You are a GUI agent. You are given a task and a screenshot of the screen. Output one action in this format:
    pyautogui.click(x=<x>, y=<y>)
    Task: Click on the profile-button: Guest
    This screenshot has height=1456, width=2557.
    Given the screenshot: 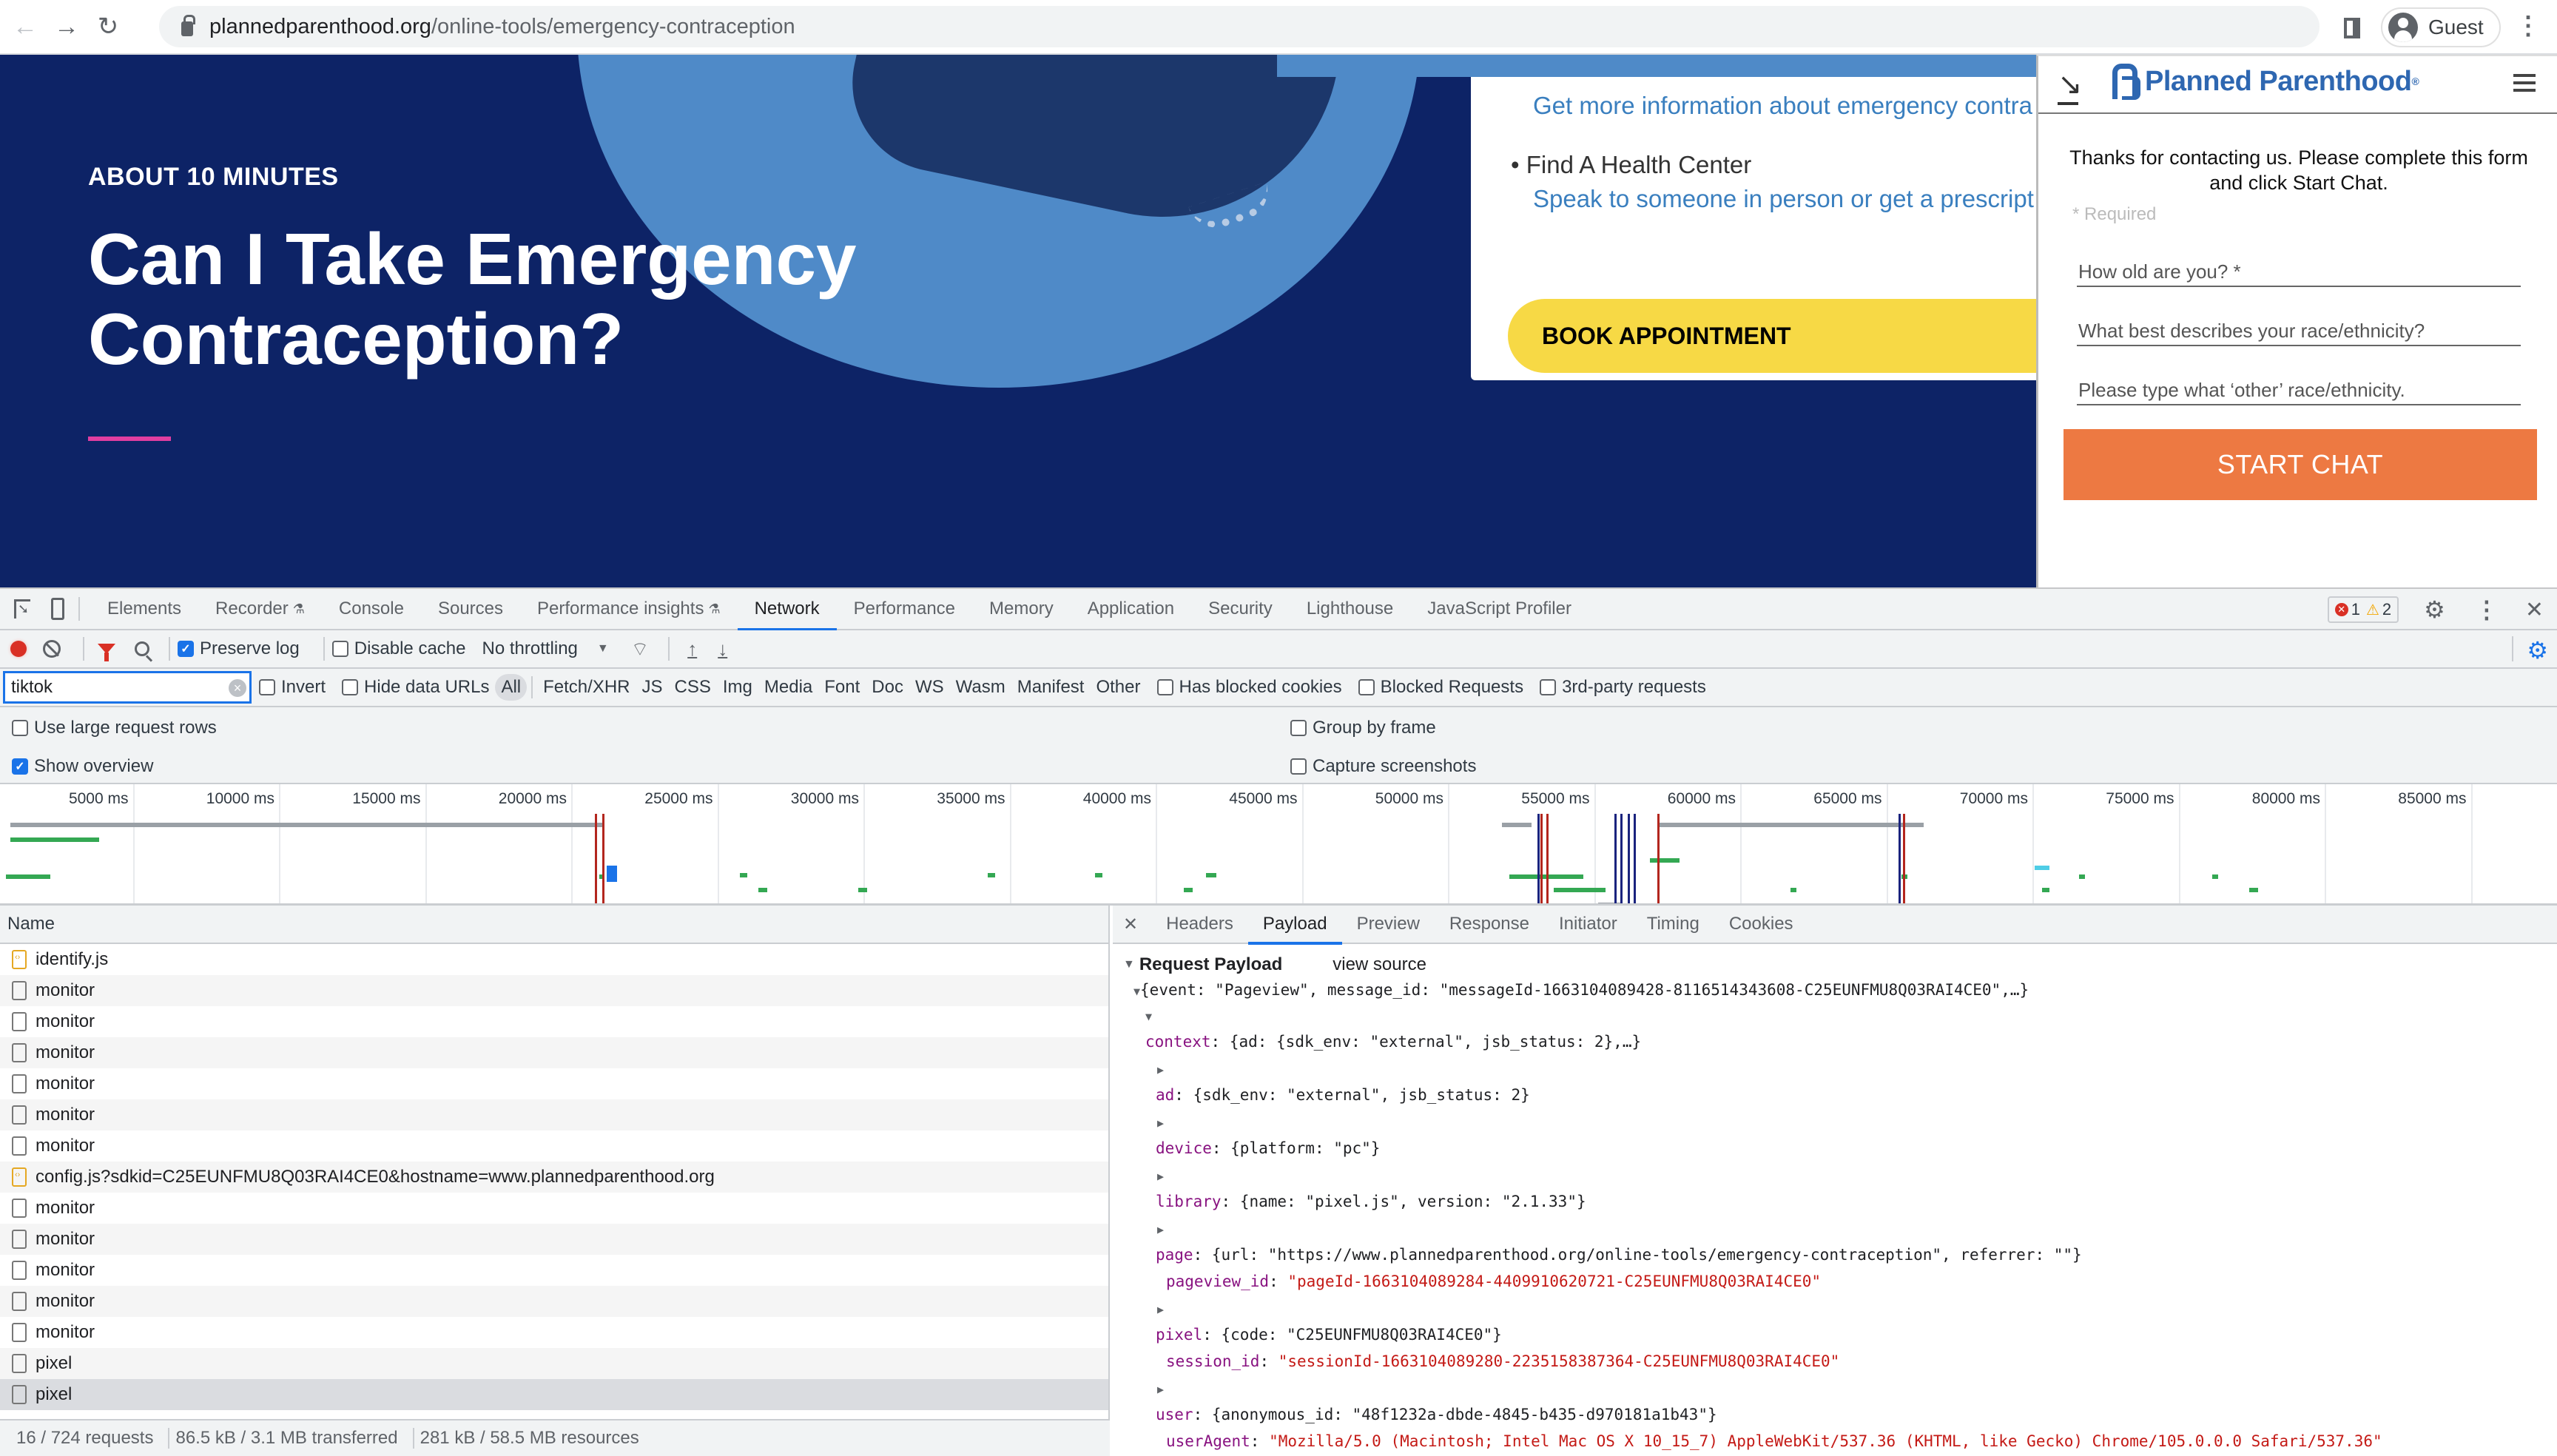 What is the action you would take?
    pyautogui.click(x=2441, y=27)
    